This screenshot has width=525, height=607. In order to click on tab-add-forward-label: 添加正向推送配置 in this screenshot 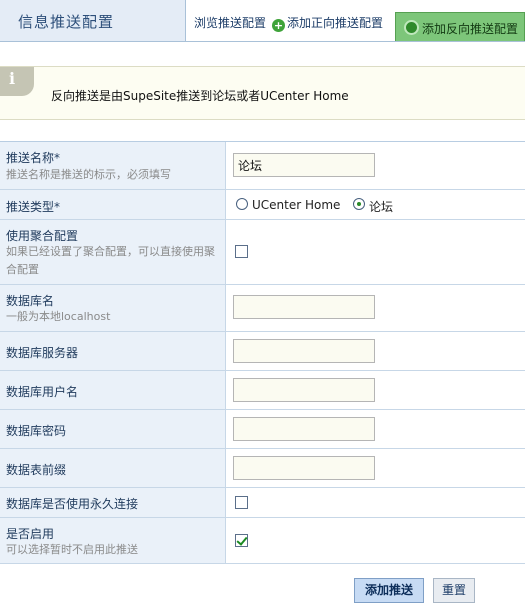, I will do `click(335, 23)`.